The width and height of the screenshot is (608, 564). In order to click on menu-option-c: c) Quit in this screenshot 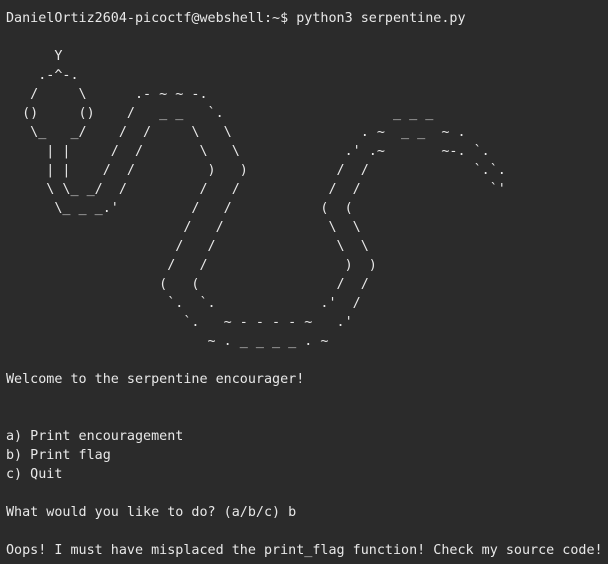, I will do `click(34, 474)`.